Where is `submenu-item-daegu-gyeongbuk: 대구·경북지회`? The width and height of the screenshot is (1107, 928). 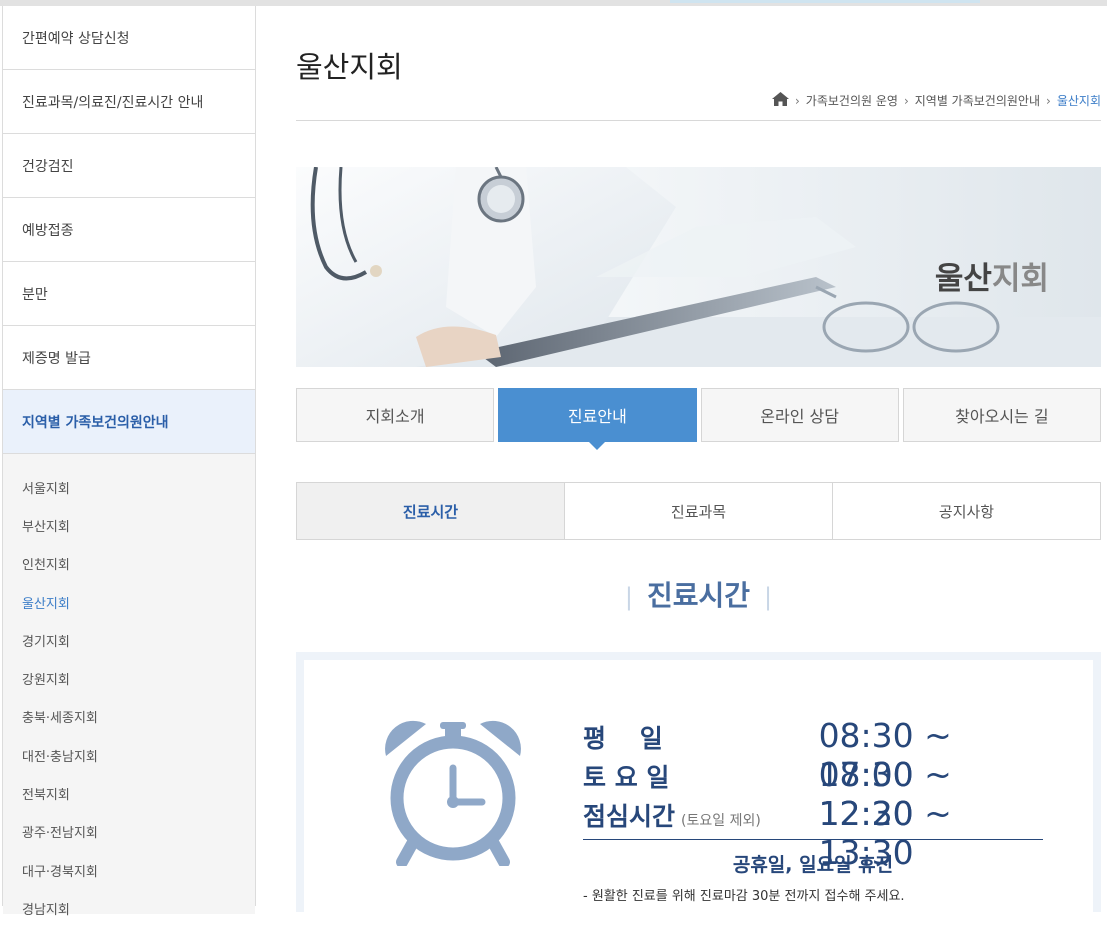 submenu-item-daegu-gyeongbuk: 대구·경북지회 is located at coordinates (129, 870).